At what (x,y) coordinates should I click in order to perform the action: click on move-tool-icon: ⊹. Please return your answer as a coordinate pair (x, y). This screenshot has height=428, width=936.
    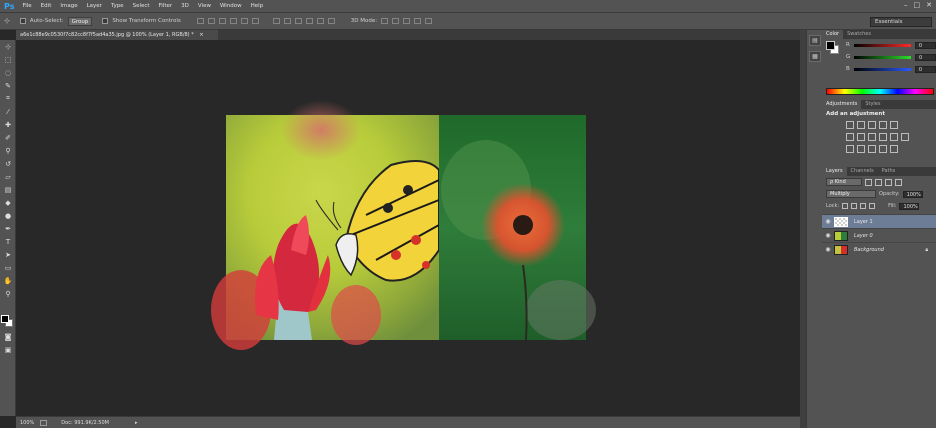
    Looking at the image, I should click on (8, 46).